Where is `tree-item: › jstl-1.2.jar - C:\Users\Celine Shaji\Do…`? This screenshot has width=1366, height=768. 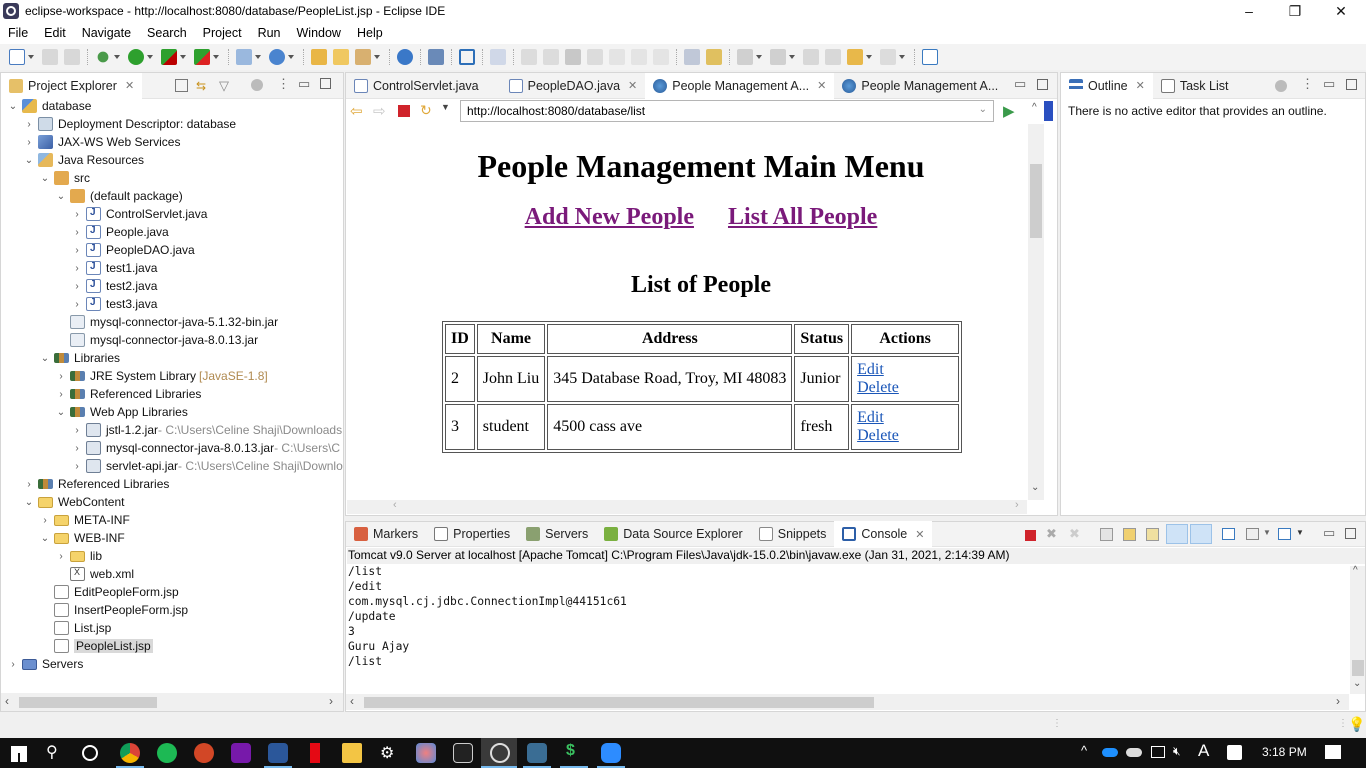
tree-item: › jstl-1.2.jar - C:\Users\Celine Shaji\Do… is located at coordinates (206, 430).